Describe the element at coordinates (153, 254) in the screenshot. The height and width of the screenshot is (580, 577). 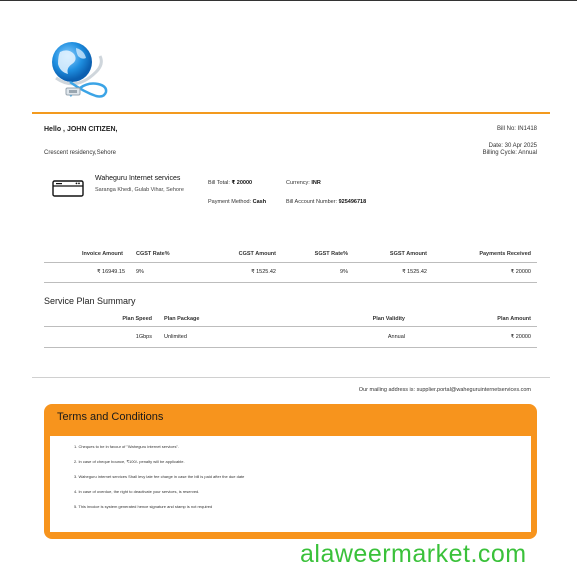
I see `header-cgst-rate: CGST Rate%` at that location.